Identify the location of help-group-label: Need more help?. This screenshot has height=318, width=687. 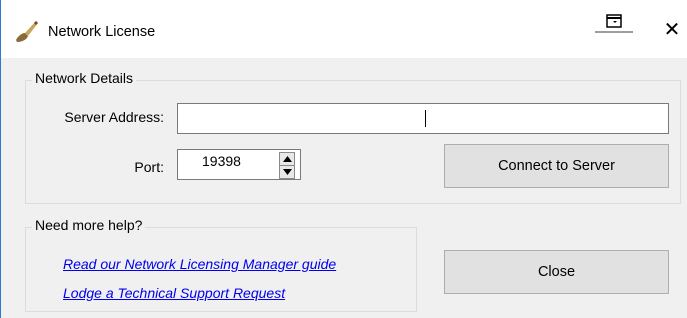
(89, 225).